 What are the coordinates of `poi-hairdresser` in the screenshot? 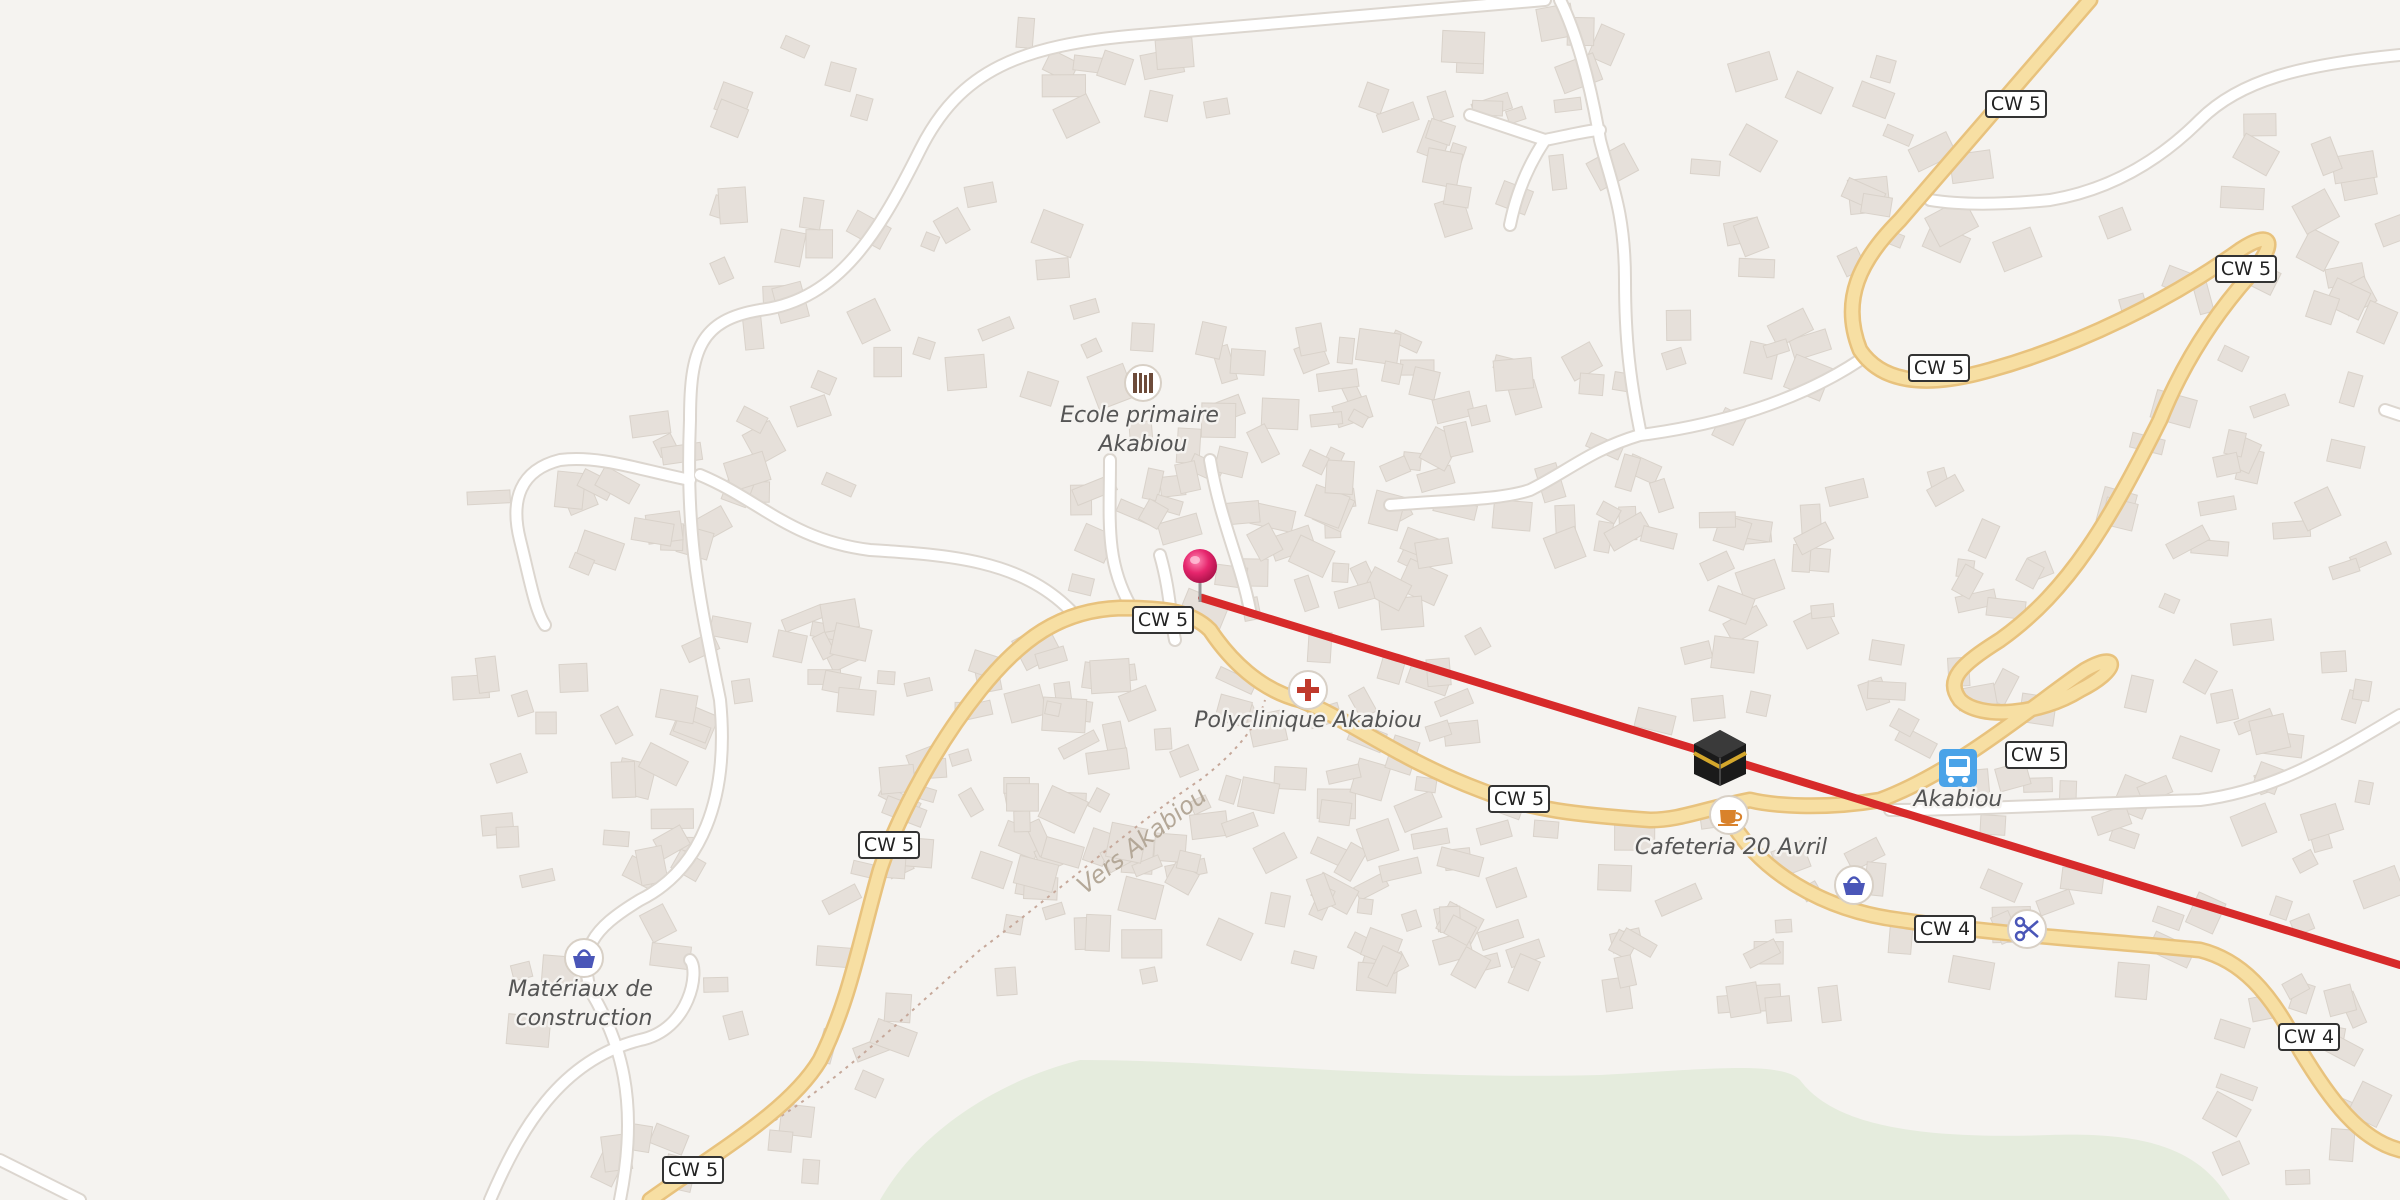 It's located at (2027, 929).